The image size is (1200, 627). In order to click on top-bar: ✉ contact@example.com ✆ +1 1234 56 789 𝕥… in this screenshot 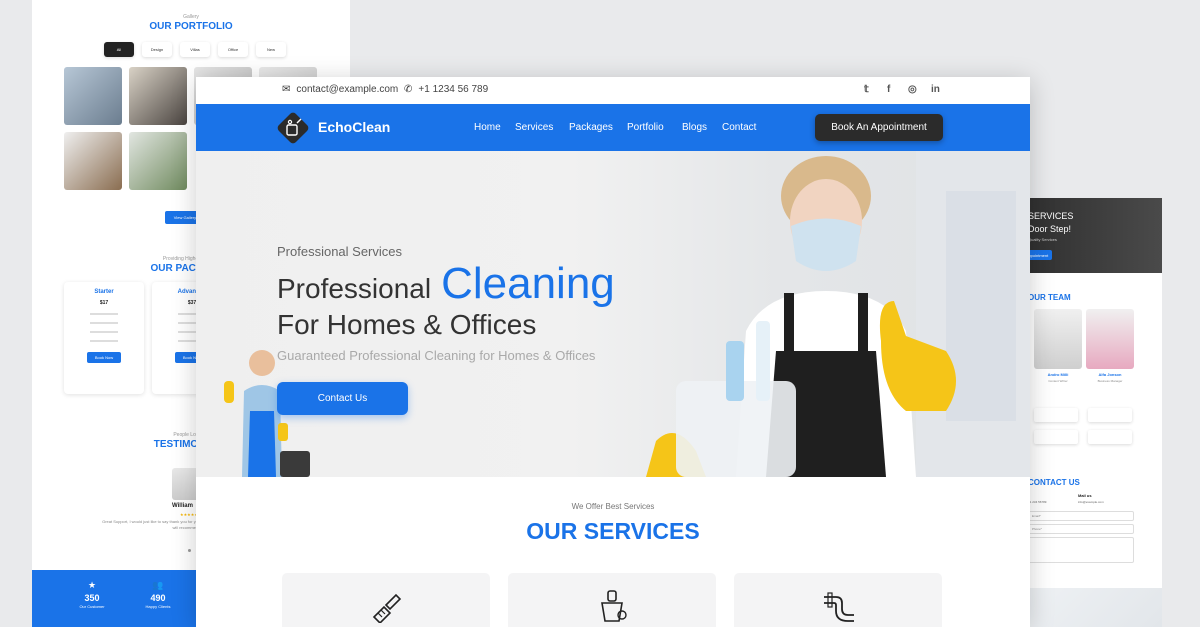, I will do `click(613, 90)`.